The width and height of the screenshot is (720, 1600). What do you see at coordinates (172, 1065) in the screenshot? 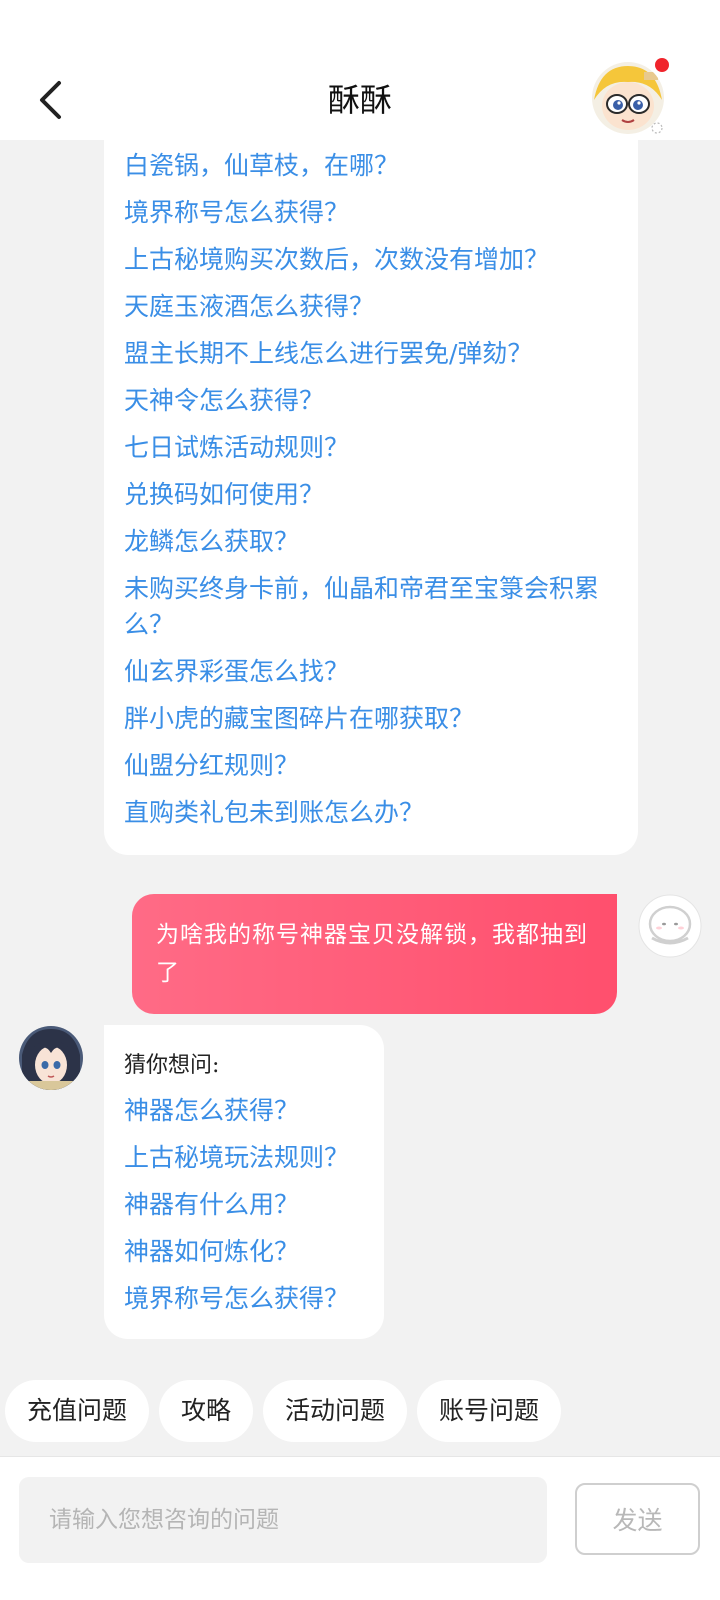
I see `guess-label: 猜你想问:` at bounding box center [172, 1065].